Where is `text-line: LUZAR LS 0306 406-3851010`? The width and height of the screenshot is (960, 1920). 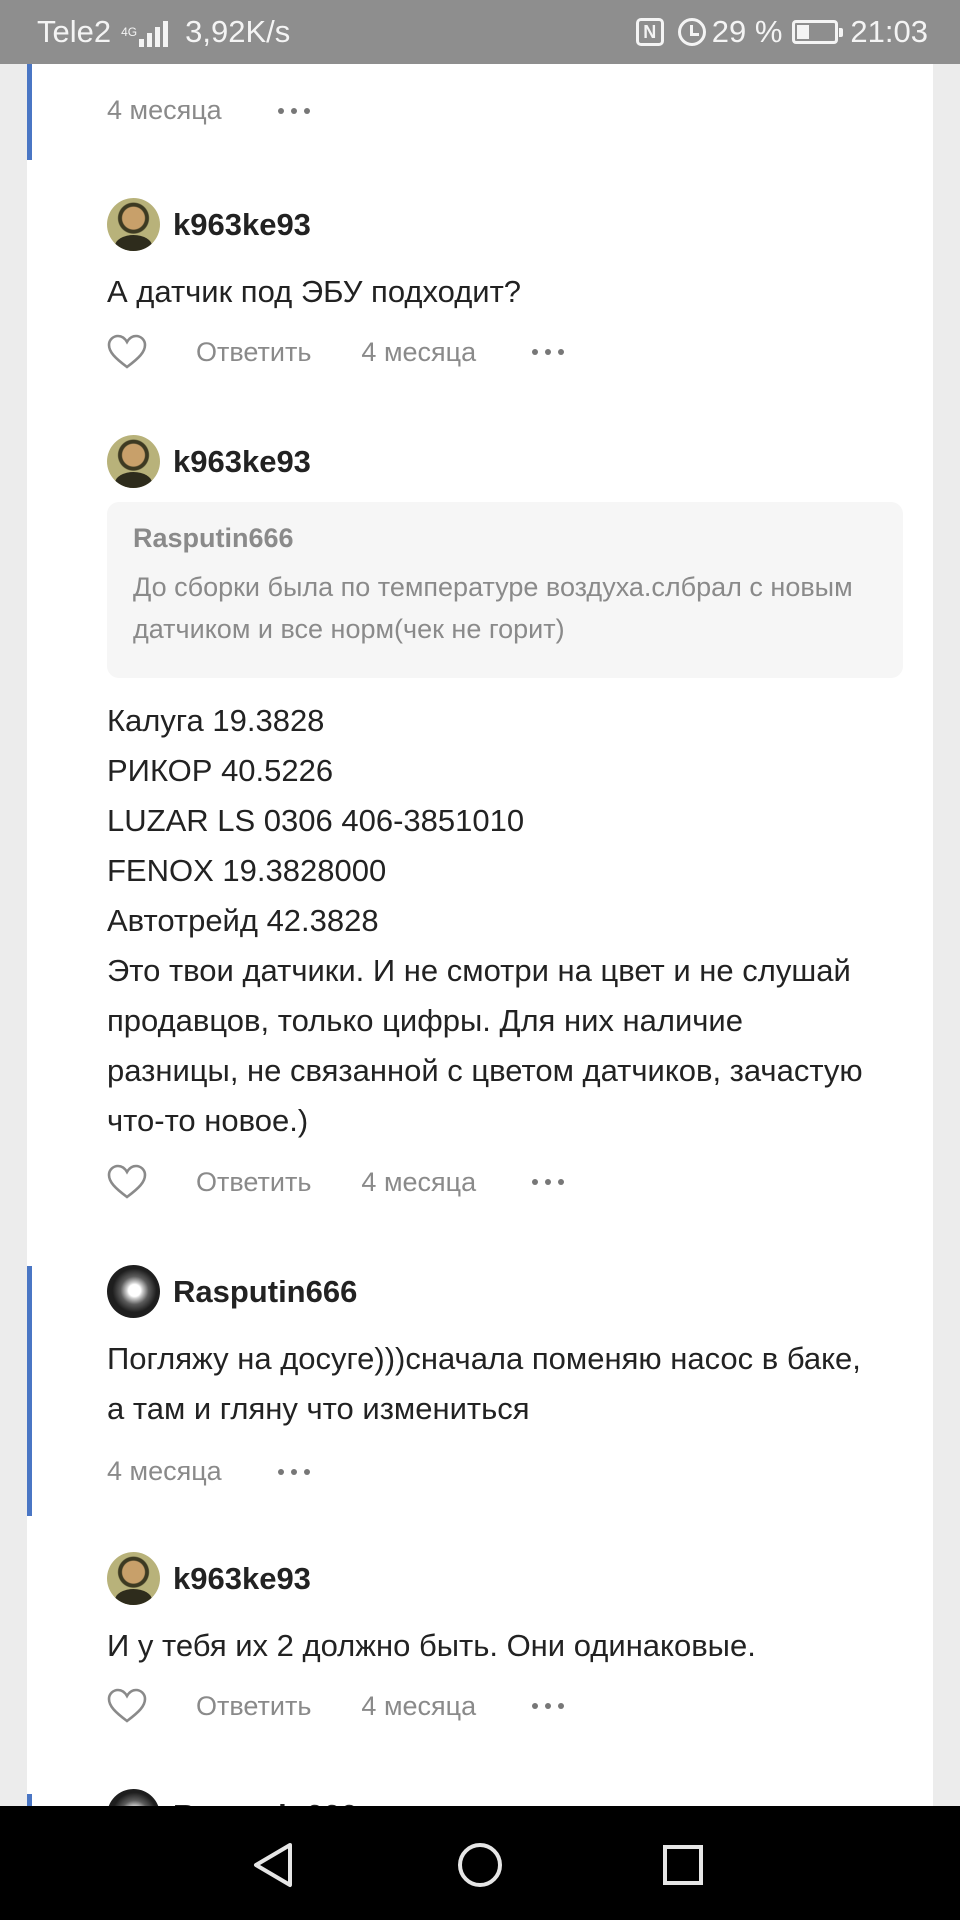
text-line: LUZAR LS 0306 406-3851010 is located at coordinates (316, 820).